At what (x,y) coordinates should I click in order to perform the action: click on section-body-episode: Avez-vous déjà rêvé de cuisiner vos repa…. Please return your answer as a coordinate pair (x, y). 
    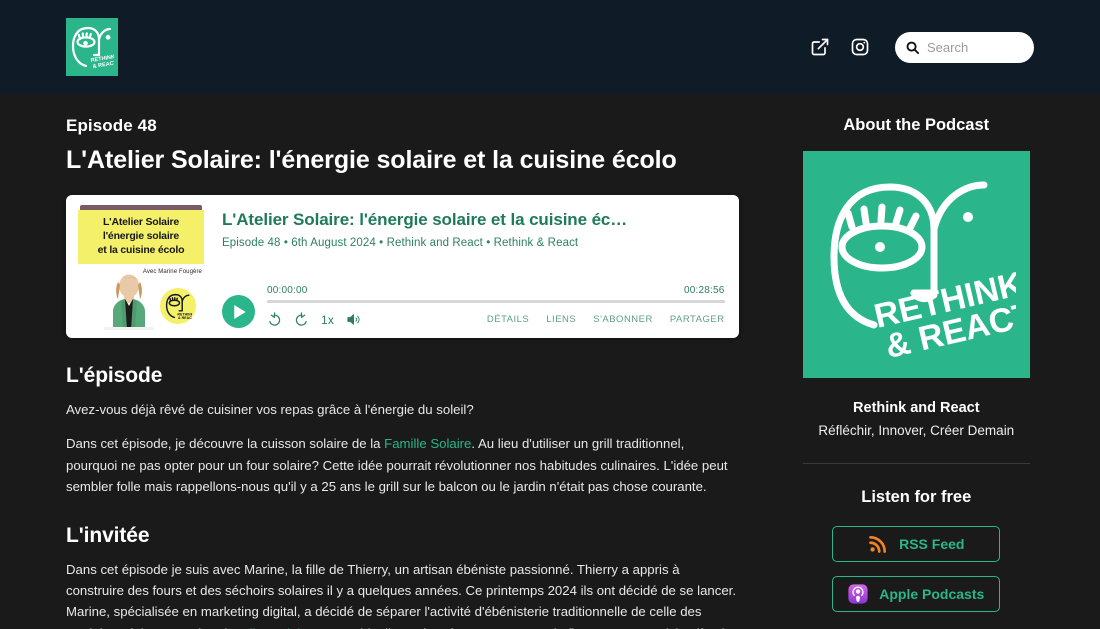
    Looking at the image, I should click on (402, 448).